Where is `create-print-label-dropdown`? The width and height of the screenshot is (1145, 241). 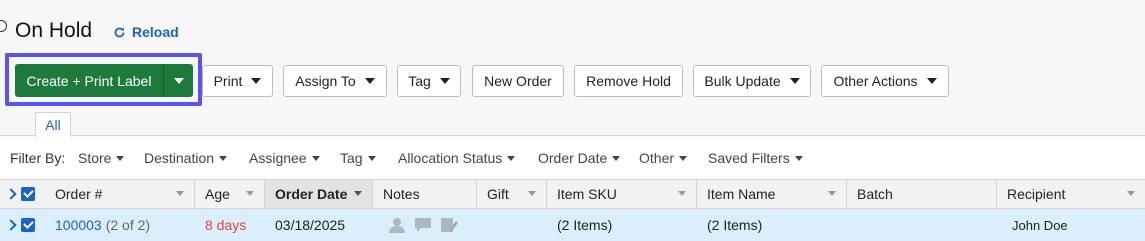
create-print-label-dropdown is located at coordinates (178, 80).